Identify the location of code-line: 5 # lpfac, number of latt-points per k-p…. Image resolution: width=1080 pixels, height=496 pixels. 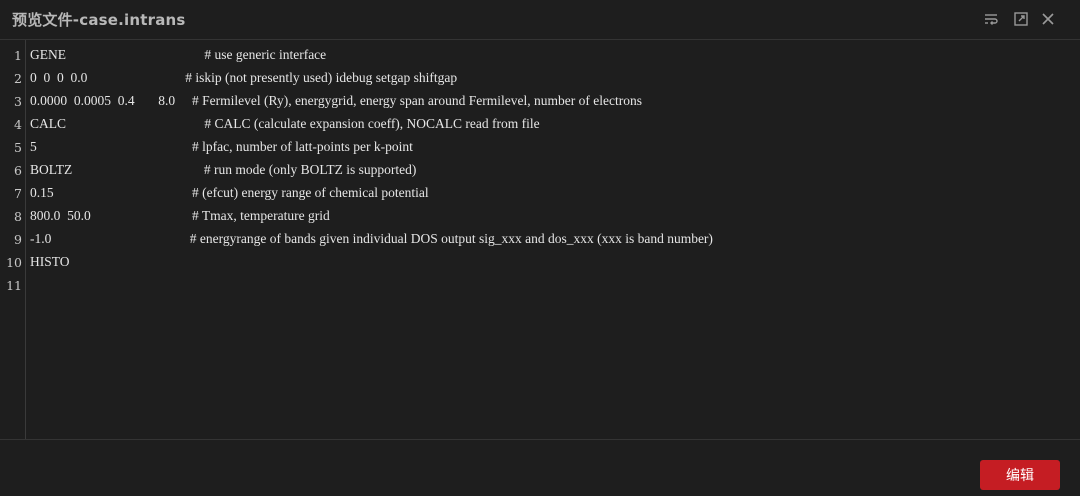
(221, 147).